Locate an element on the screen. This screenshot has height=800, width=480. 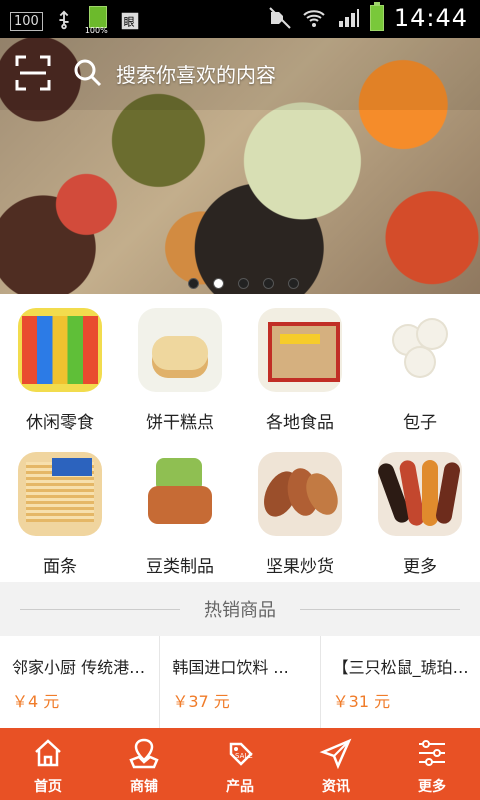
product-price: ￥31 元 is located at coordinates (361, 701).